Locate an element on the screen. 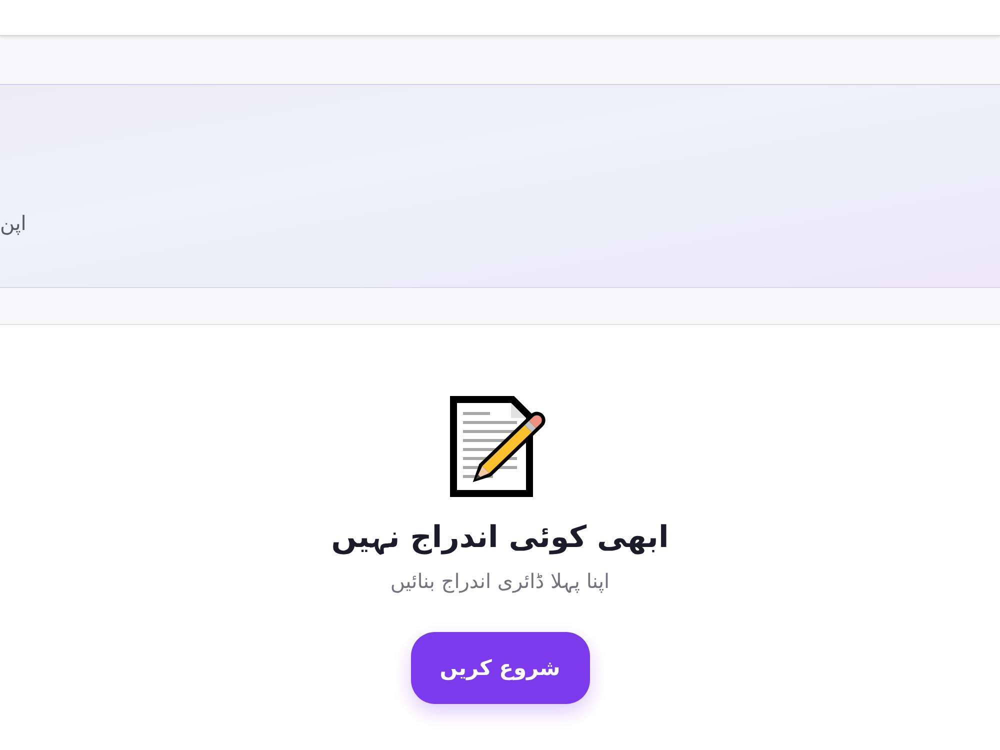 The width and height of the screenshot is (1000, 750). banner-text: اپن is located at coordinates (13, 223).